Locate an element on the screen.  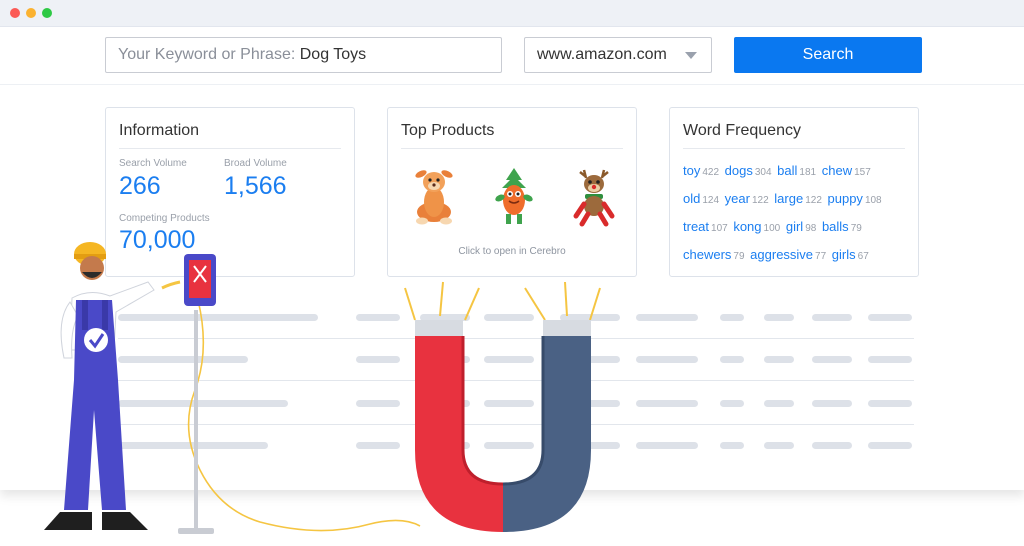
reindeer-plush-toy-icon is located at coordinates (594, 197).